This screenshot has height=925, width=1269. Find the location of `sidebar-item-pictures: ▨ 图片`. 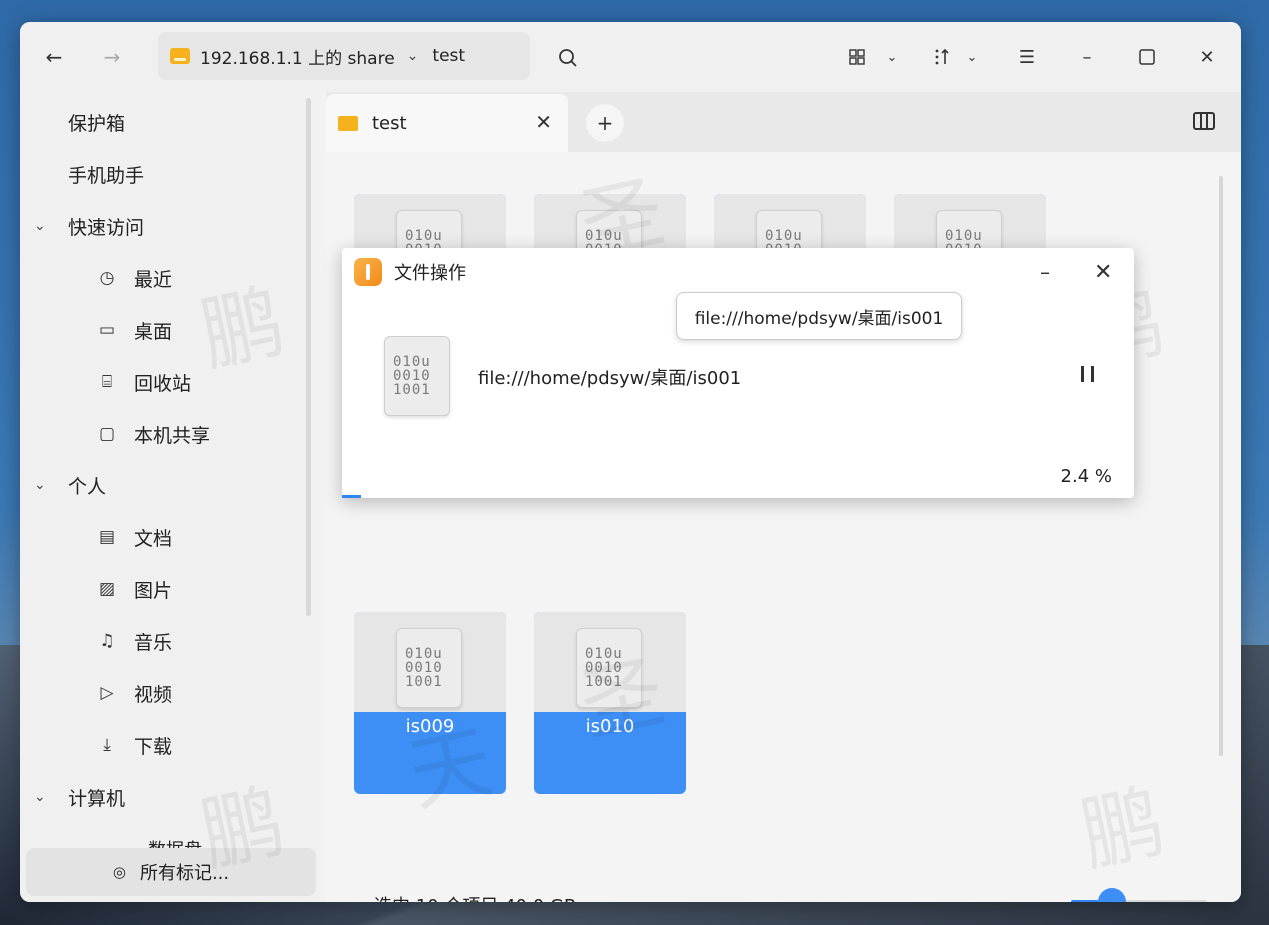

sidebar-item-pictures: ▨ 图片 is located at coordinates (165, 589).